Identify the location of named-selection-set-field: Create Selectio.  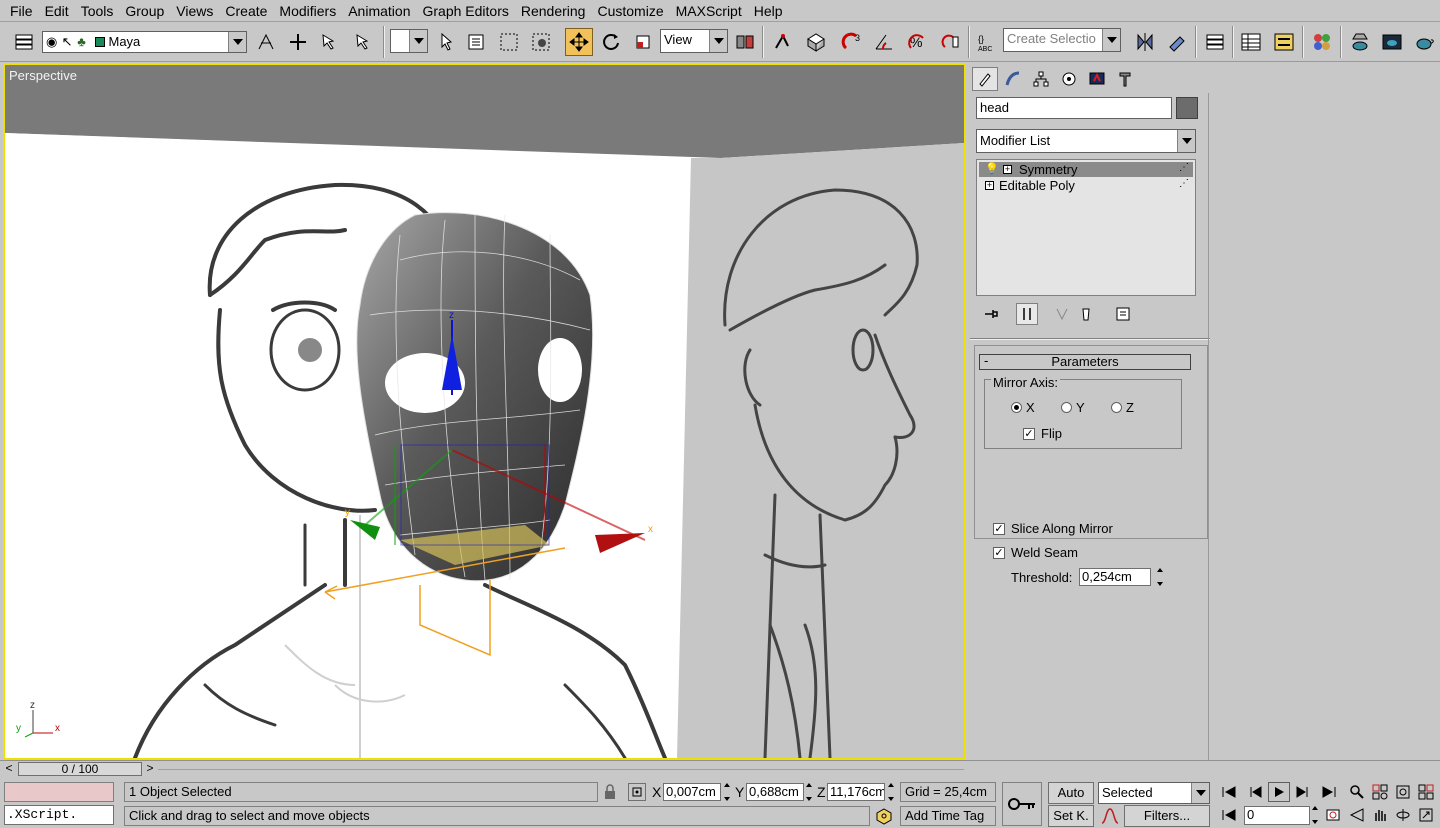
(1062, 40).